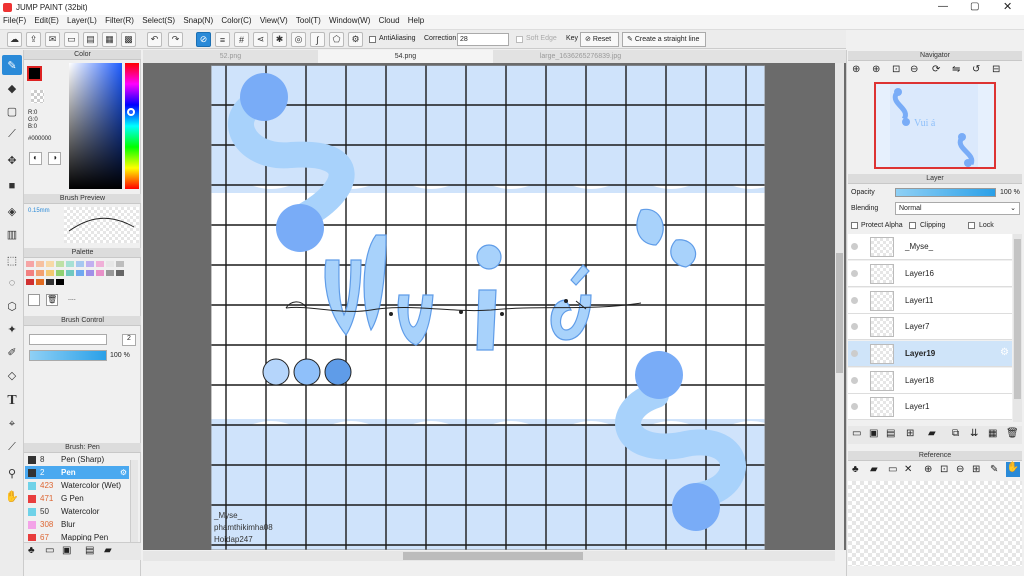 The width and height of the screenshot is (1024, 576). Describe the element at coordinates (974, 433) in the screenshot. I see `merge-layer-icon: ⇊` at that location.